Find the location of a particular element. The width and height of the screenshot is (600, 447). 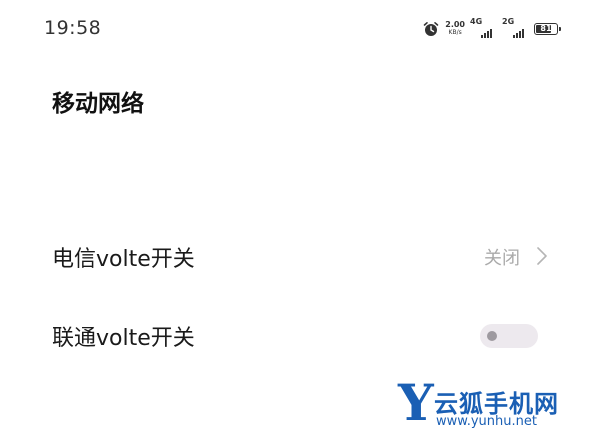

alarm-clock-icon is located at coordinates (431, 29).